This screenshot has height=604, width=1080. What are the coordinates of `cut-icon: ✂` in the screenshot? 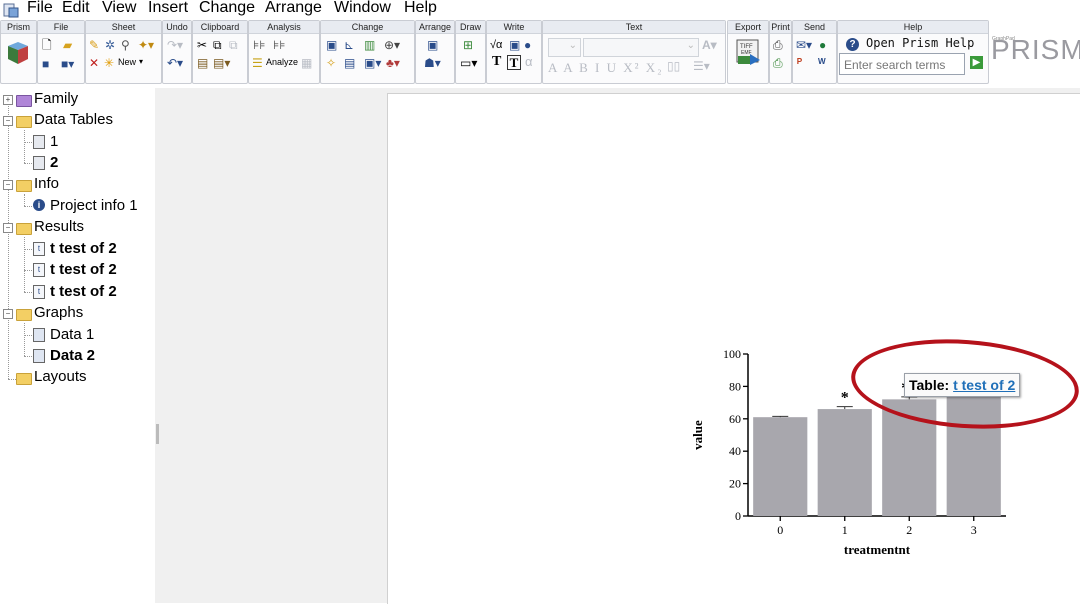 It's located at (202, 45).